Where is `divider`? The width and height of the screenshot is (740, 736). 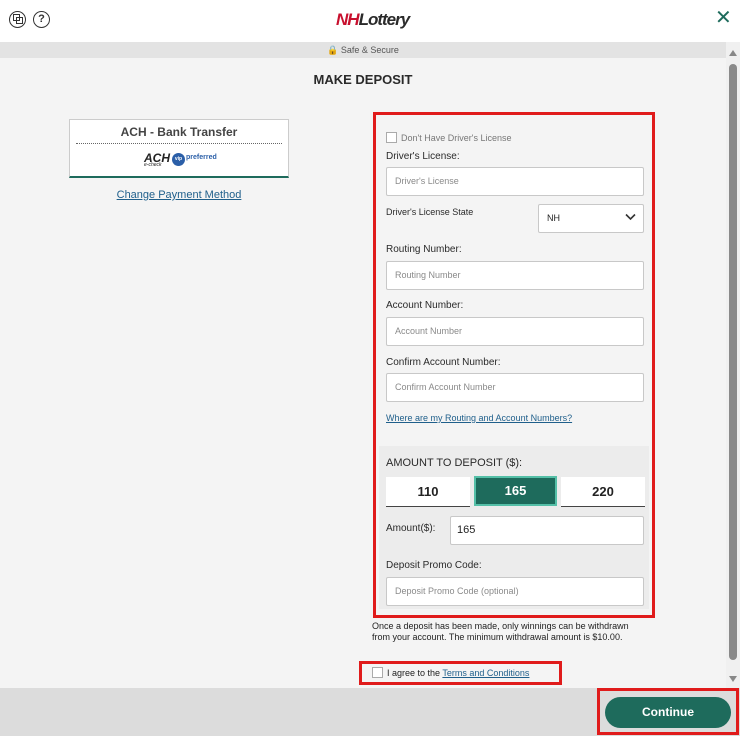
divider is located at coordinates (179, 143).